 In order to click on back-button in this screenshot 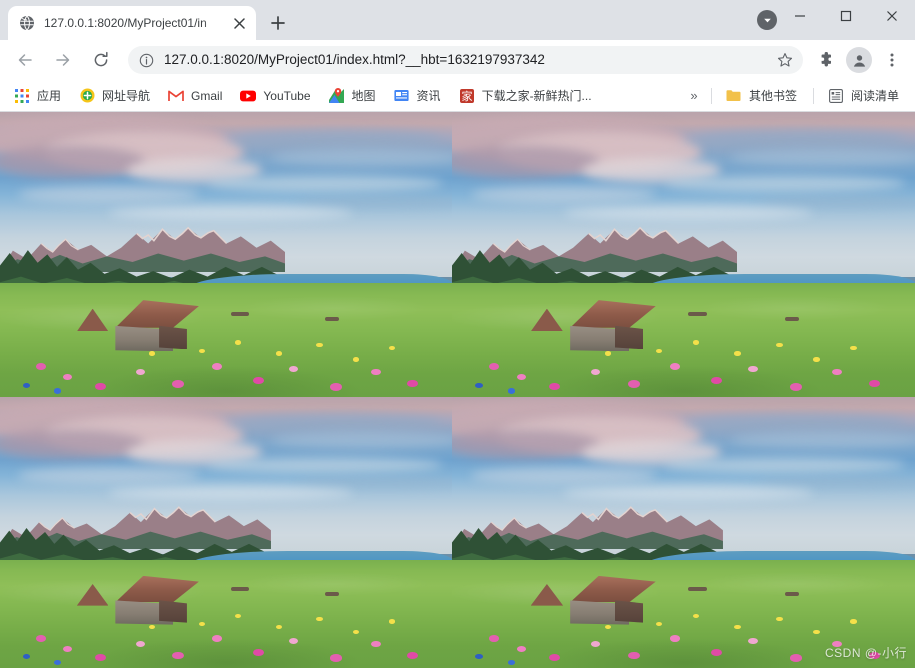, I will do `click(25, 60)`.